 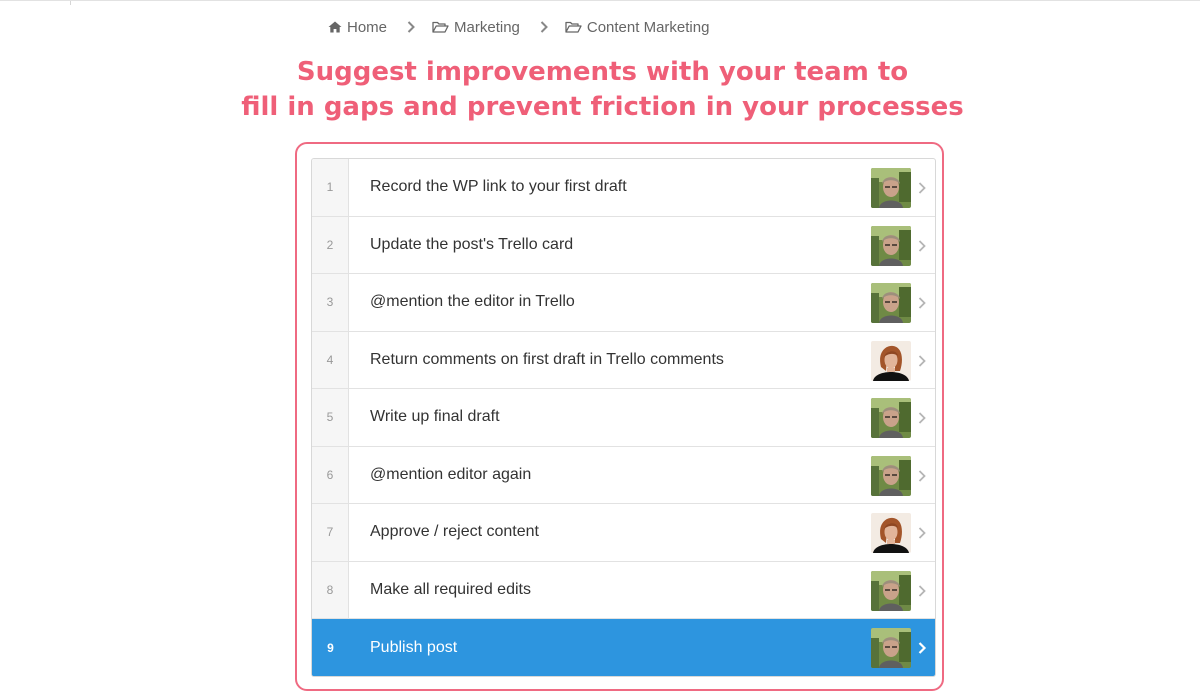 I want to click on step-number: 1, so click(x=330, y=187).